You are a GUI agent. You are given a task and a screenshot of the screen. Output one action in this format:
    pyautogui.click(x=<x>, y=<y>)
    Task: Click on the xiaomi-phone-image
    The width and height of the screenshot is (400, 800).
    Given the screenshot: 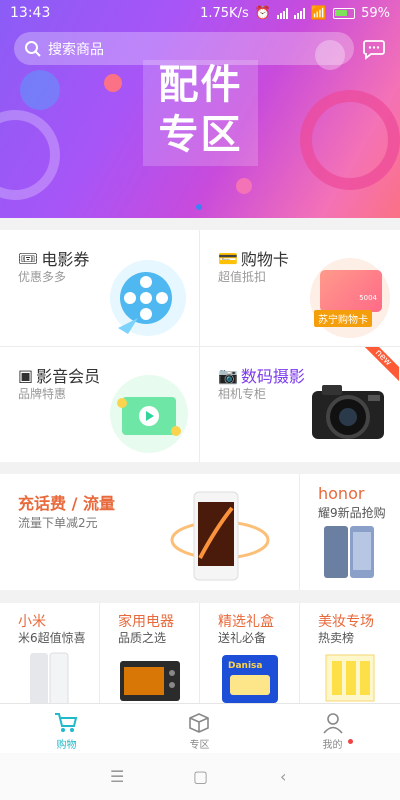 What is the action you would take?
    pyautogui.click(x=49, y=677)
    